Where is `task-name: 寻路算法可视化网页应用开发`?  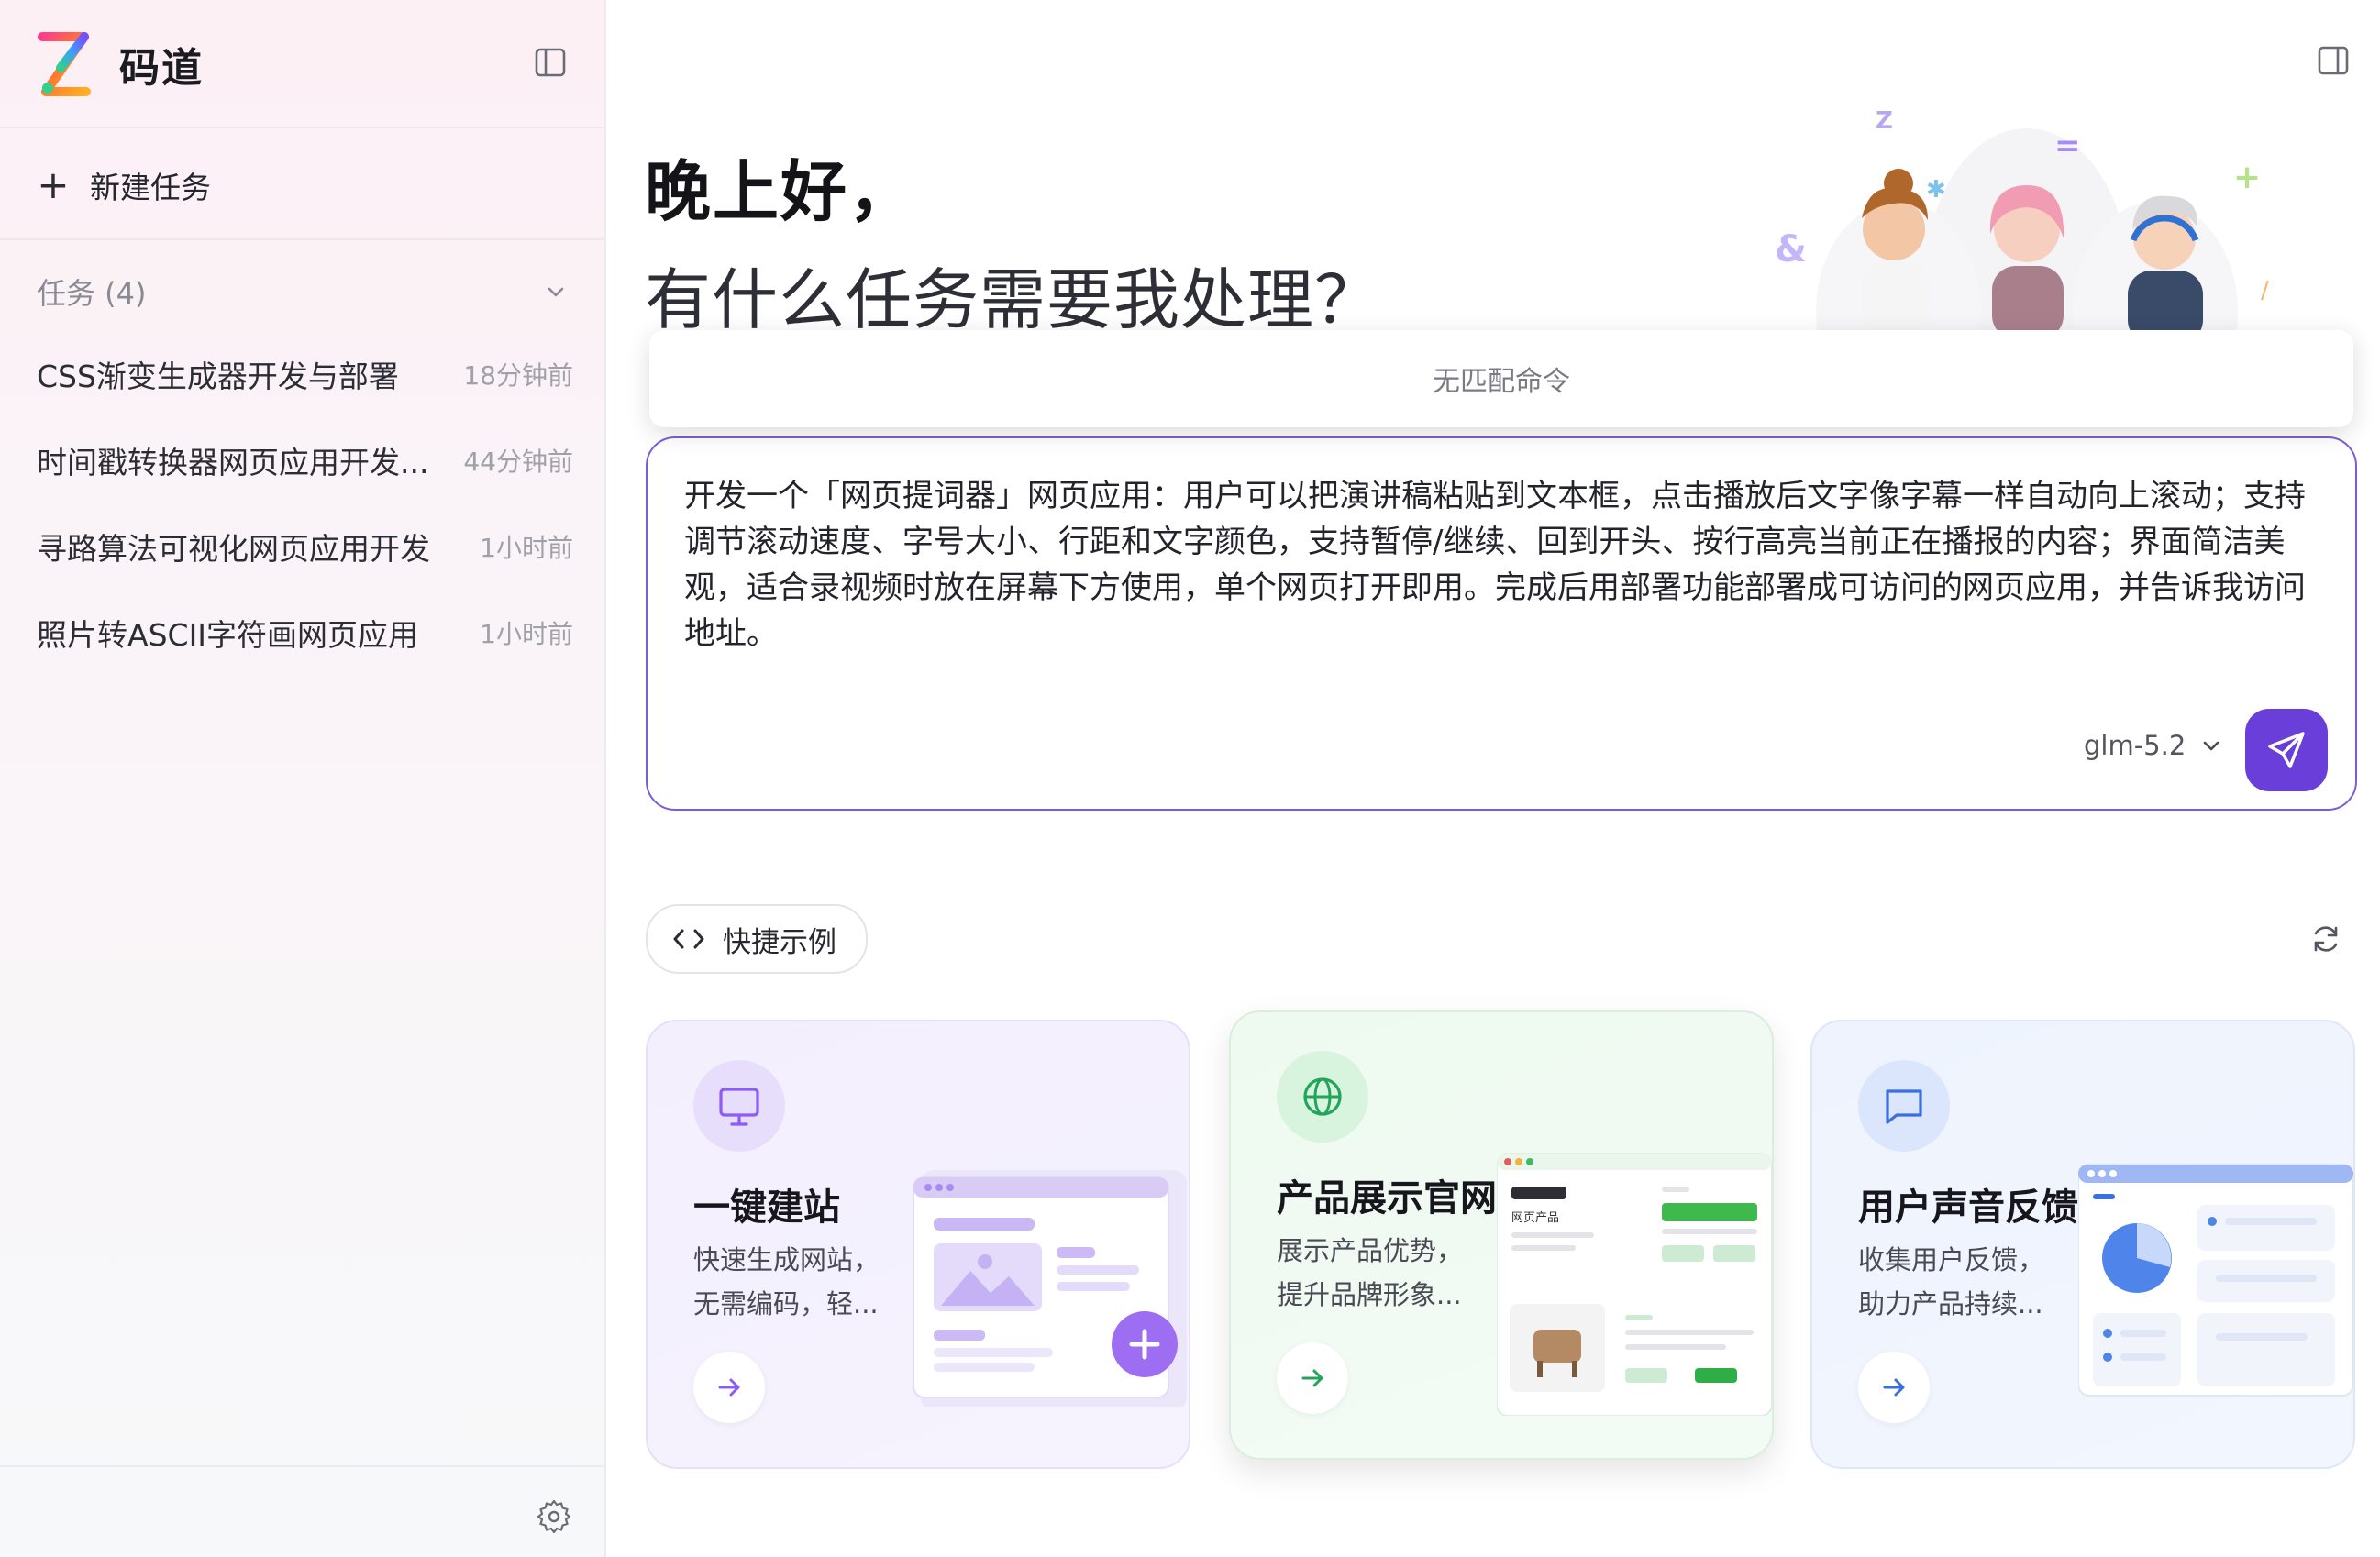
task-name: 寻路算法可视化网页应用开发 is located at coordinates (233, 549).